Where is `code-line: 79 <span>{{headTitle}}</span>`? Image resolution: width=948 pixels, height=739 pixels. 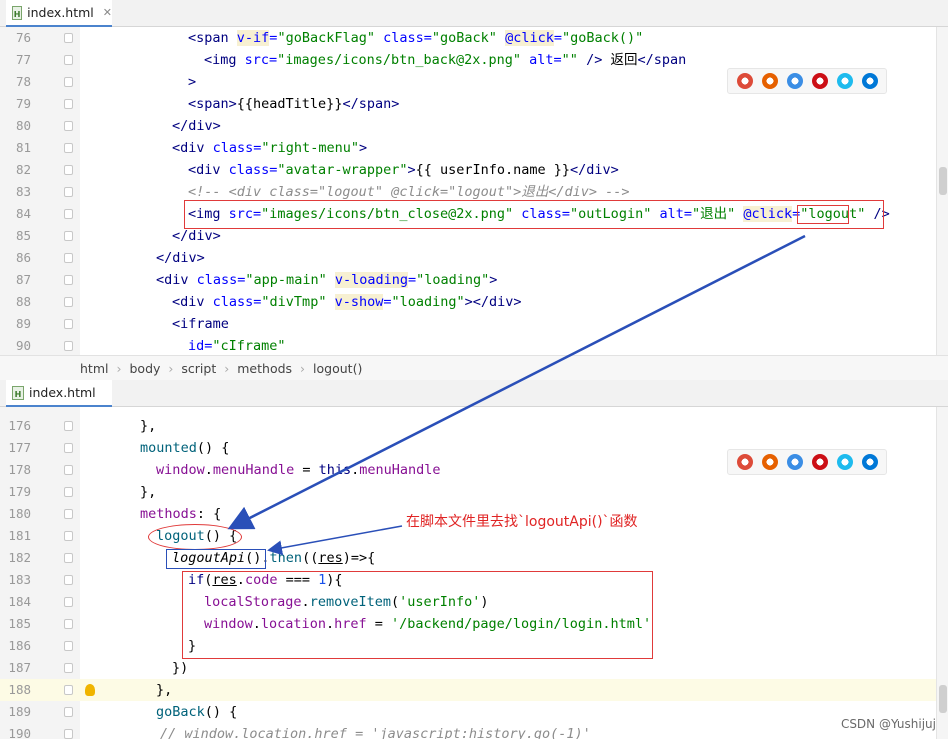 code-line: 79 <span>{{headTitle}}</span> is located at coordinates (468, 104).